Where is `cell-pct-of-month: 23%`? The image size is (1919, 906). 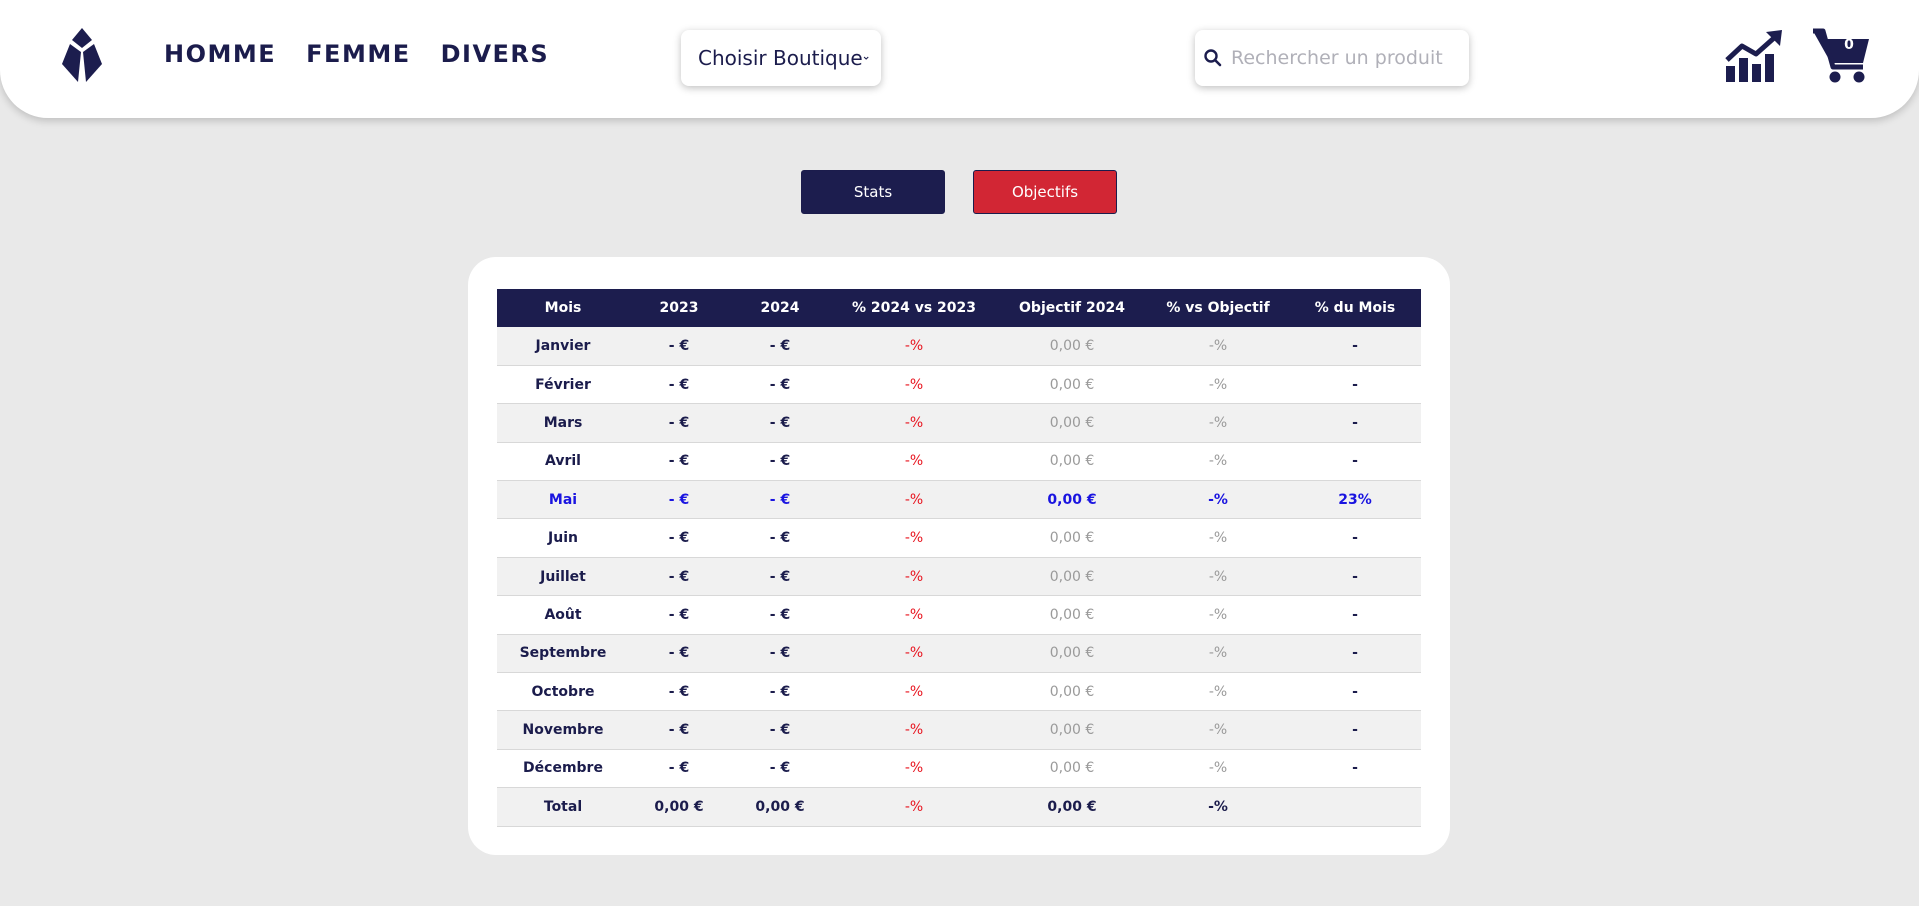 cell-pct-of-month: 23% is located at coordinates (1355, 500).